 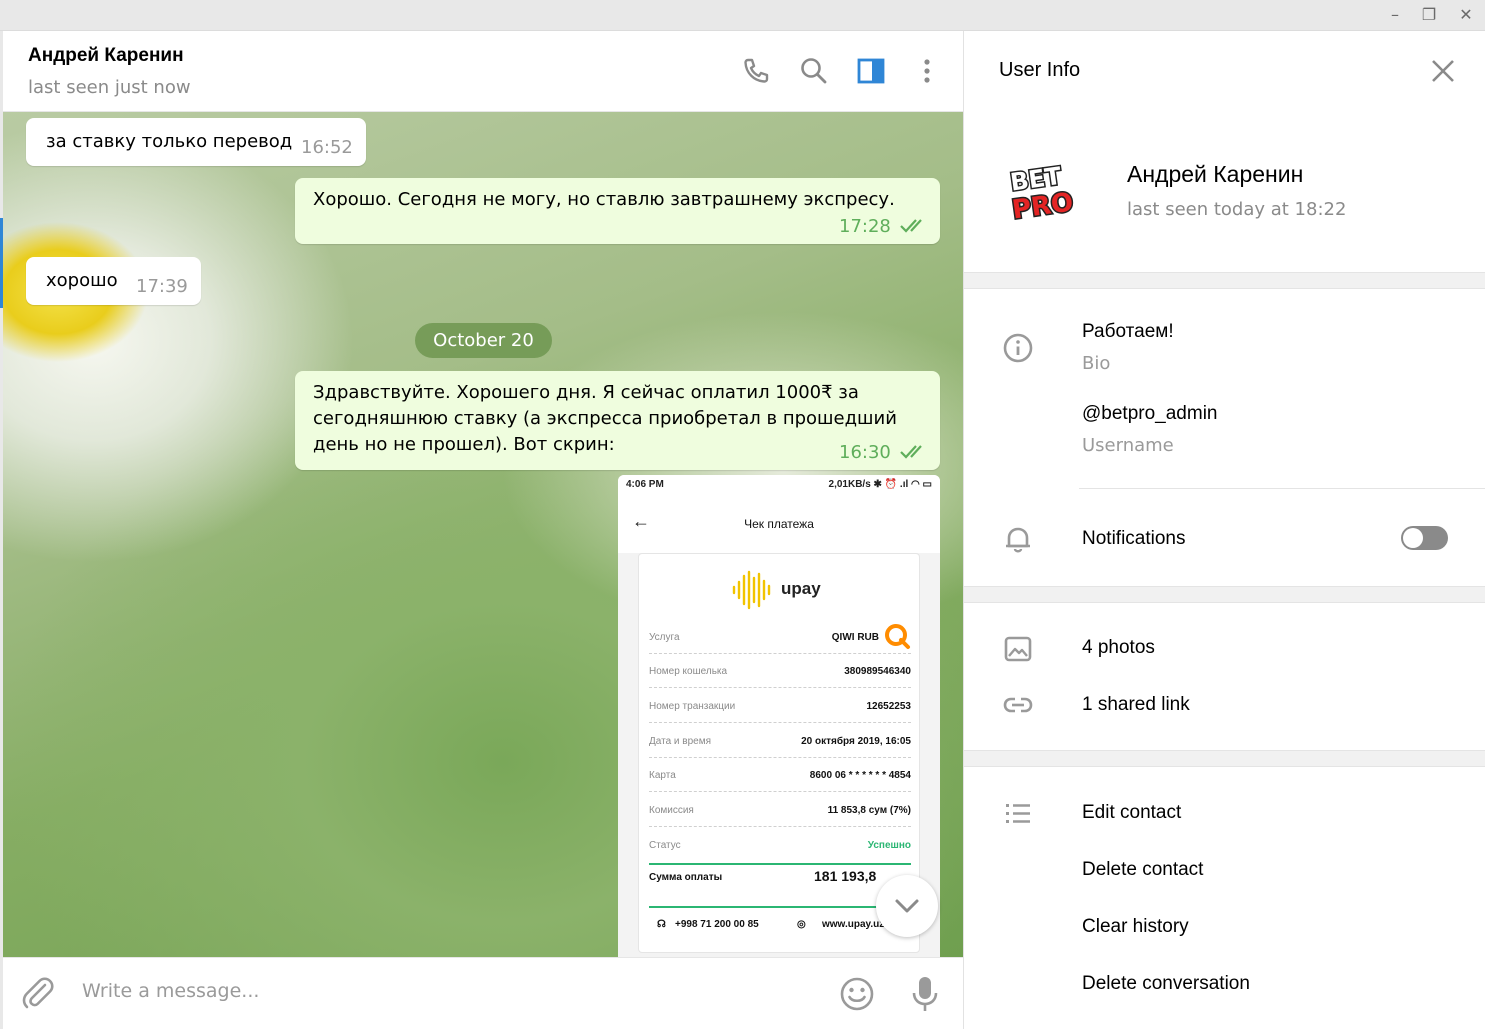 What do you see at coordinates (780, 637) in the screenshot?
I see `receipt-row: Услуга QIWI RUB` at bounding box center [780, 637].